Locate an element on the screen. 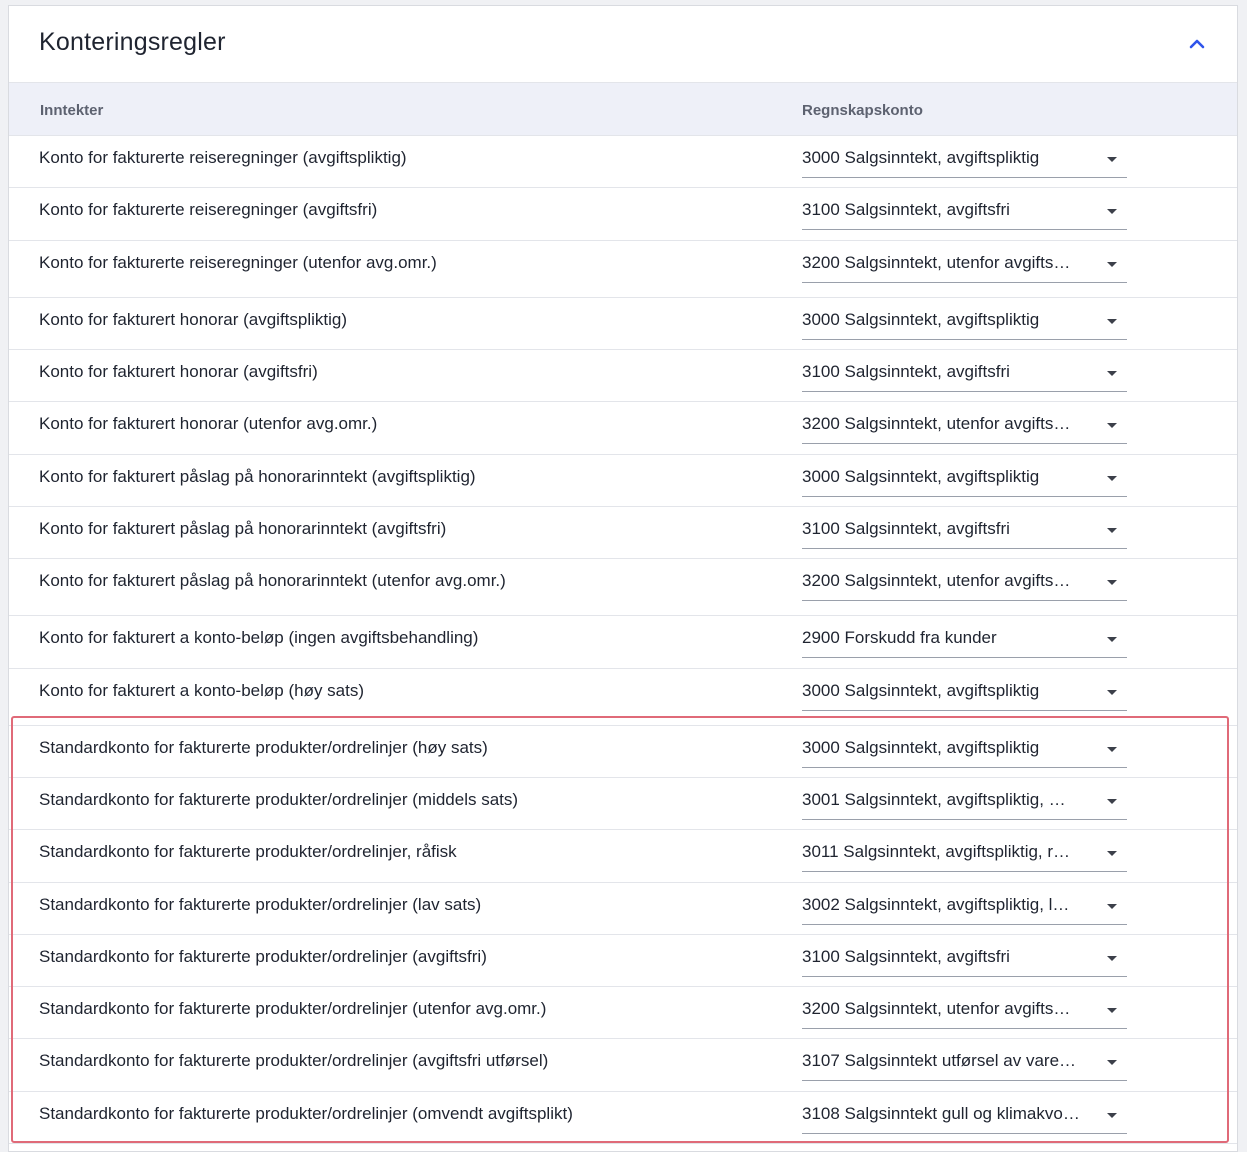 The height and width of the screenshot is (1152, 1247). table-header: Inntekter Regnskapskonto is located at coordinates (623, 109).